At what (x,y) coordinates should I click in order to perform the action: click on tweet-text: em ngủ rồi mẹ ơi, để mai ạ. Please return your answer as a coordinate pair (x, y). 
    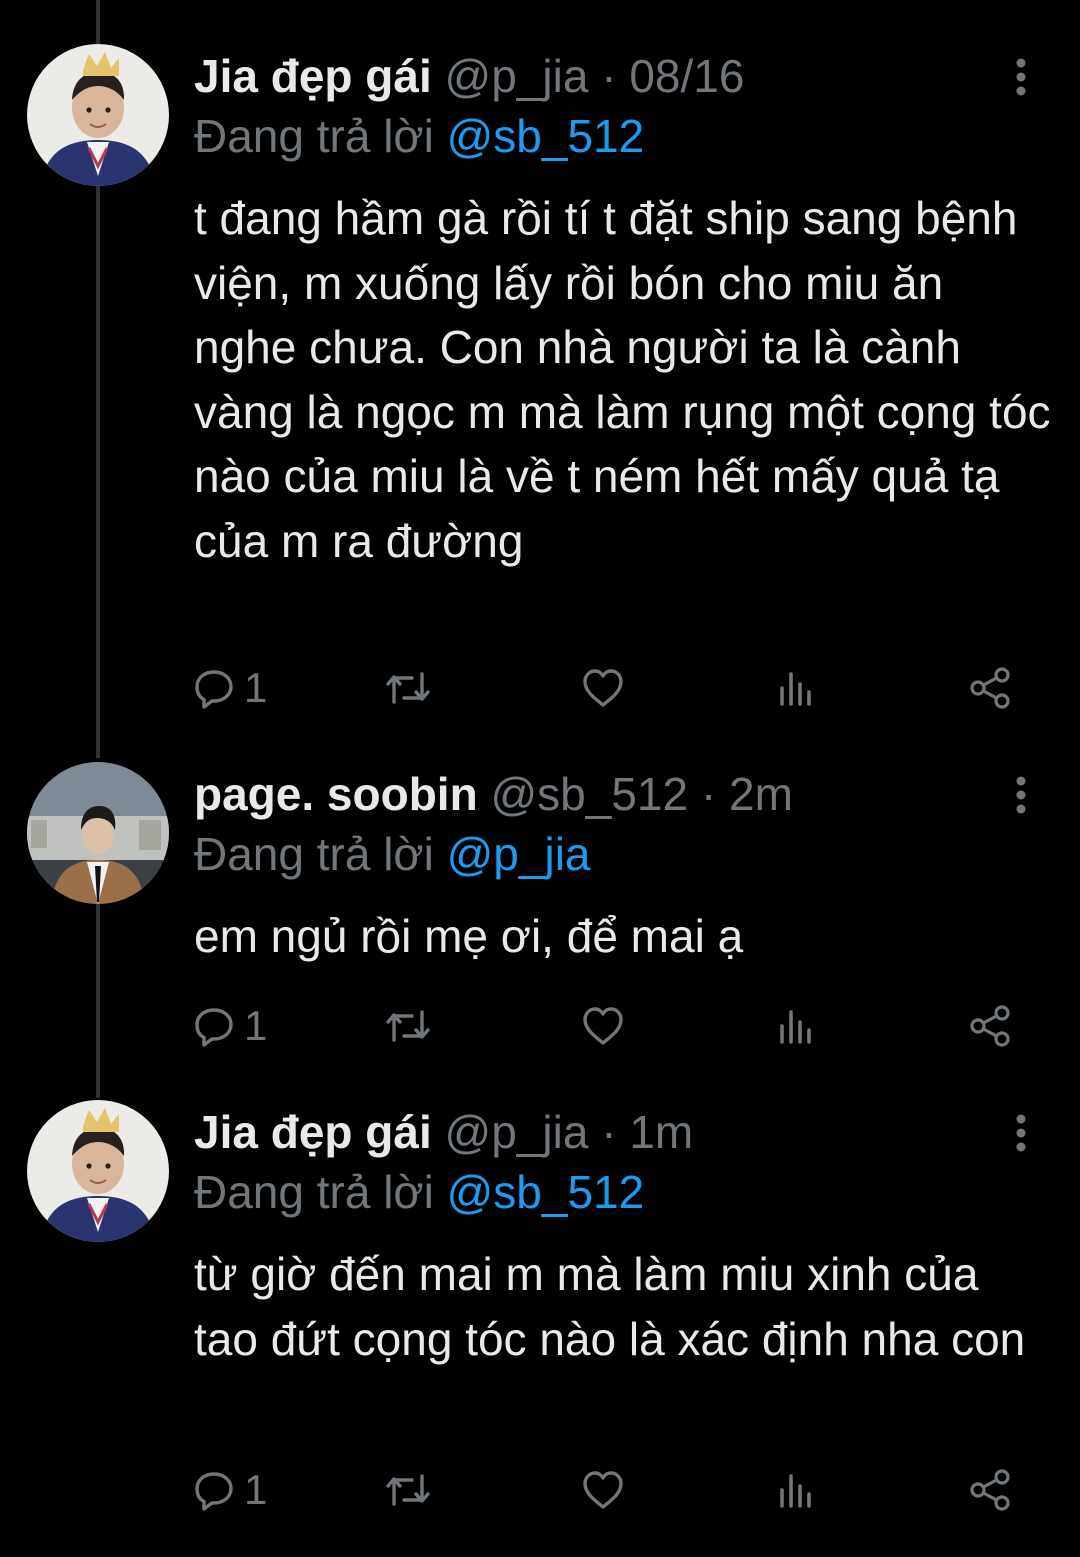
    Looking at the image, I should click on (469, 936).